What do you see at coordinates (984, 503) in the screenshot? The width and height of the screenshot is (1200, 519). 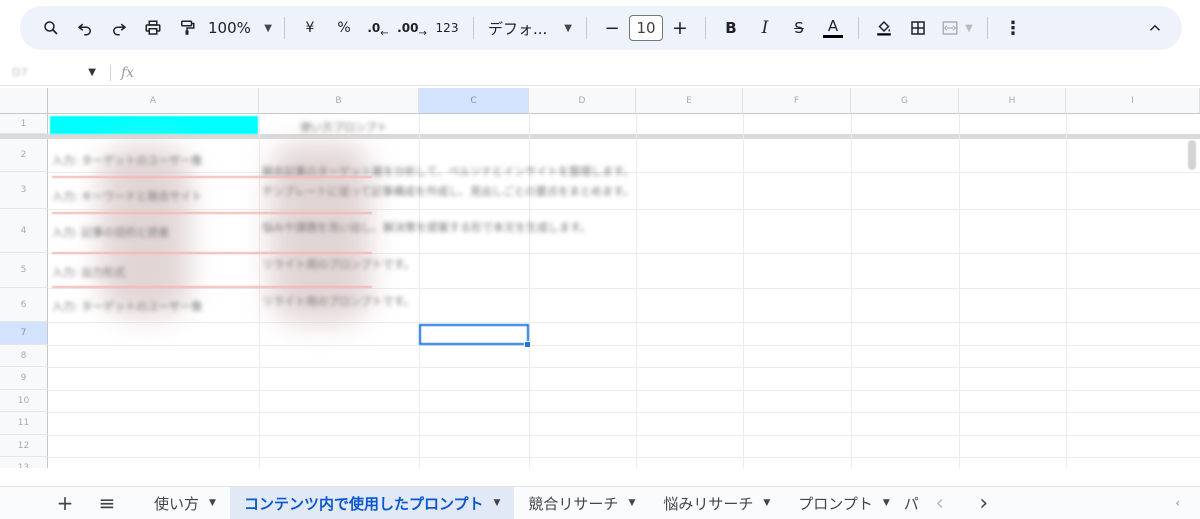 I see `scroll-tabs-right-icon: ›` at bounding box center [984, 503].